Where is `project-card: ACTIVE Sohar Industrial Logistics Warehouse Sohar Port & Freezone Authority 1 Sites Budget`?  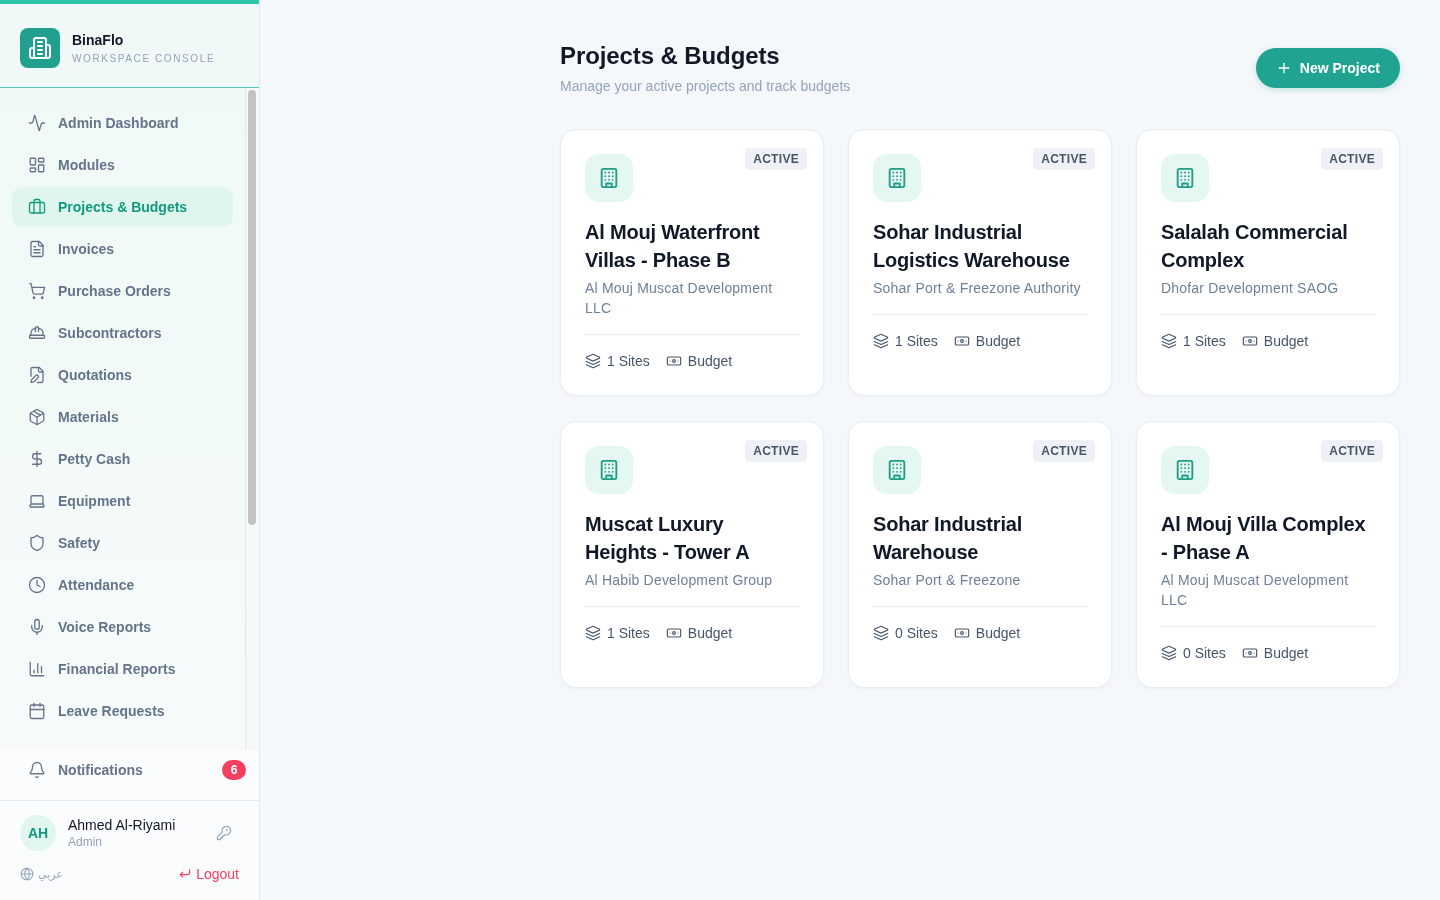
project-card: ACTIVE Sohar Industrial Logistics Warehouse Sohar Port & Freezone Authority 1 Sites Budget is located at coordinates (980, 262).